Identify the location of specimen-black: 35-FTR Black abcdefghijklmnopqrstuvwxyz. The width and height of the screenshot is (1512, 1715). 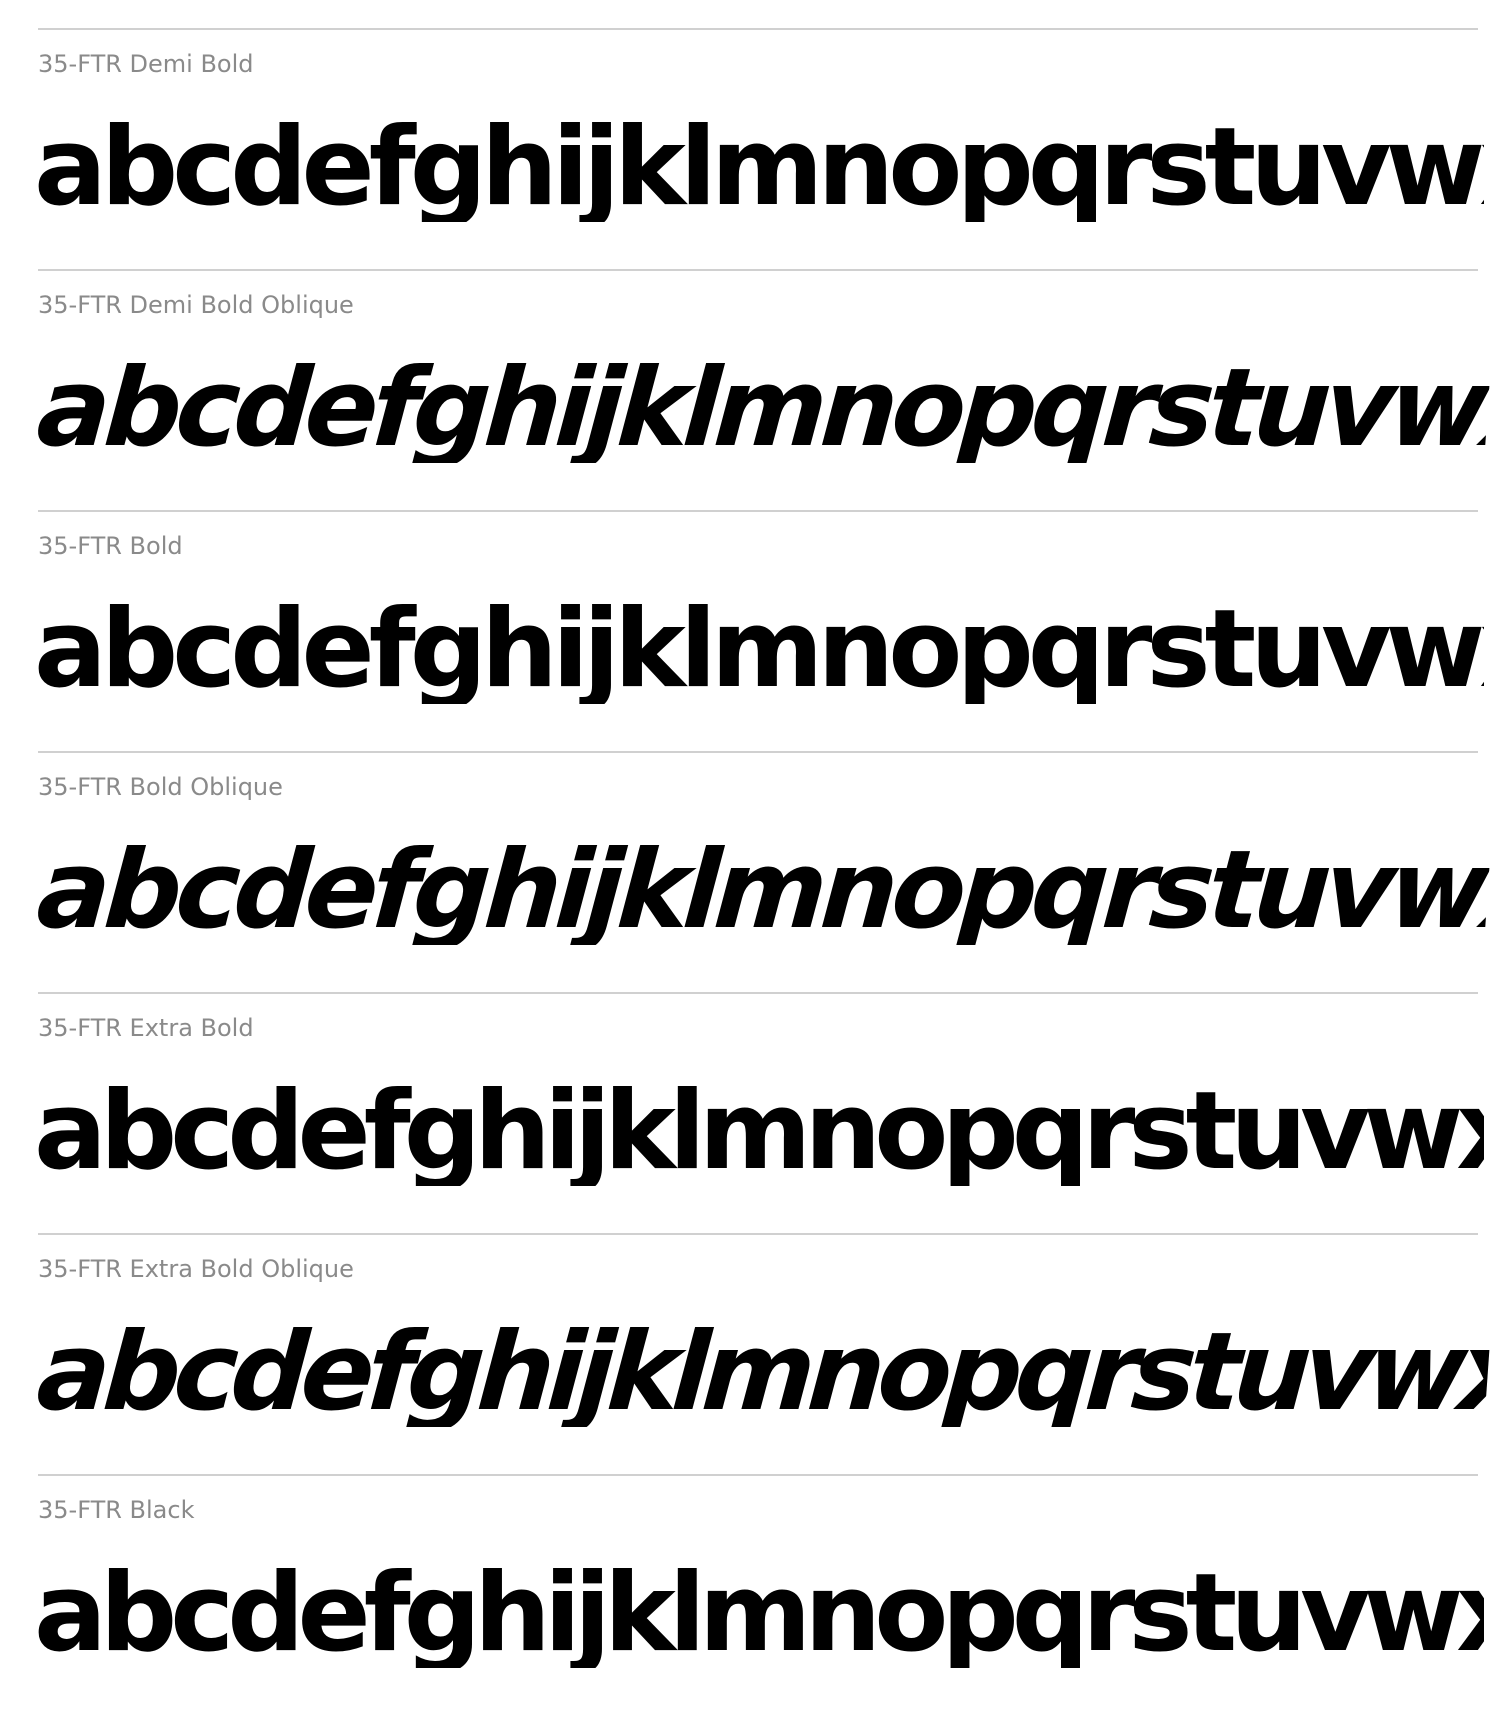
(759, 1594).